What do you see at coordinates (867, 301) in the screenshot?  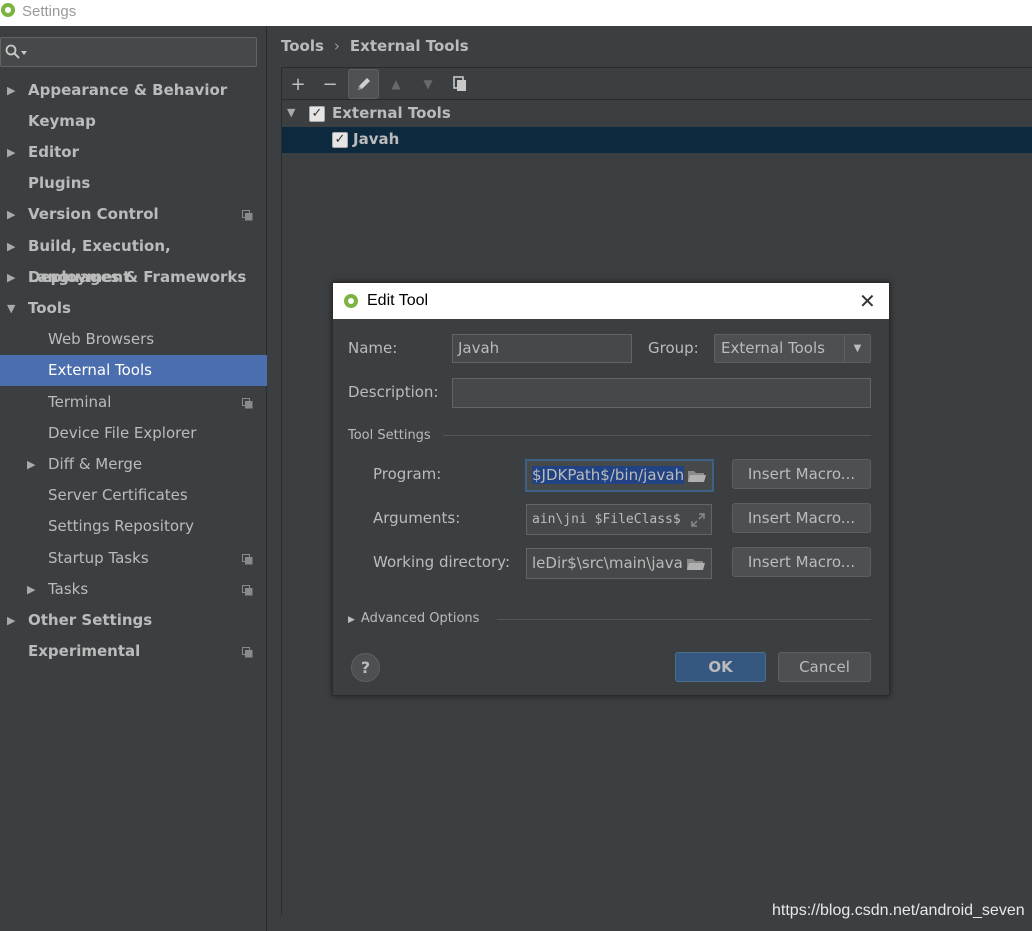 I see `close-icon: ✕` at bounding box center [867, 301].